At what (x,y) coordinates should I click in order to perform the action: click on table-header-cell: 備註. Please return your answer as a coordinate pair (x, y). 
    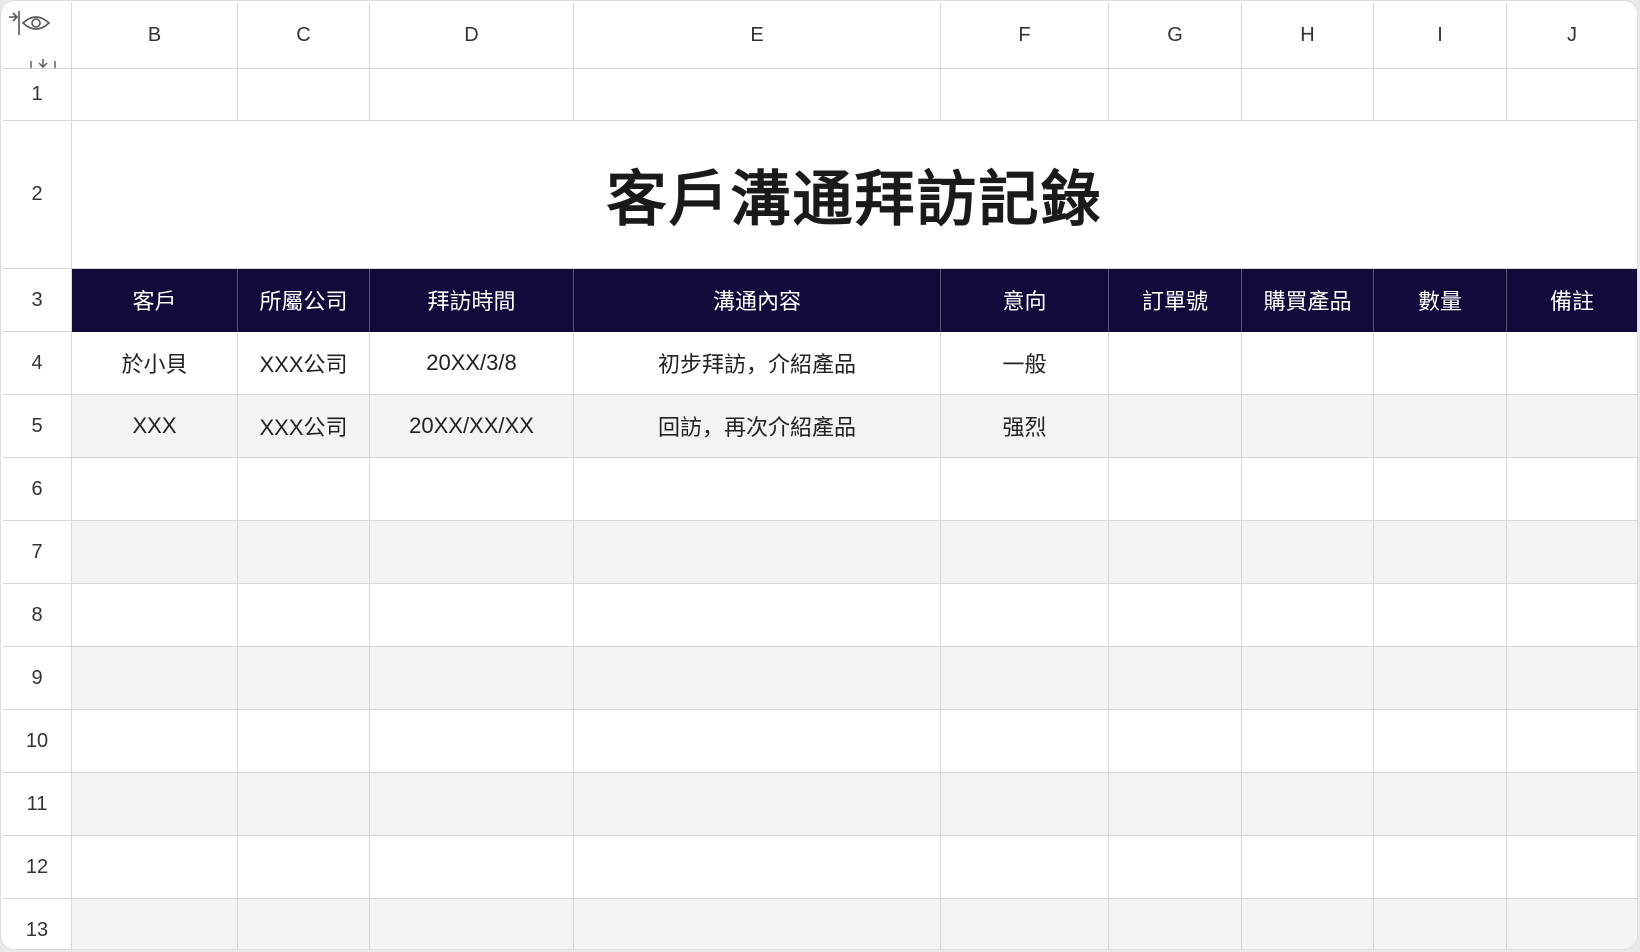
    Looking at the image, I should click on (1572, 300).